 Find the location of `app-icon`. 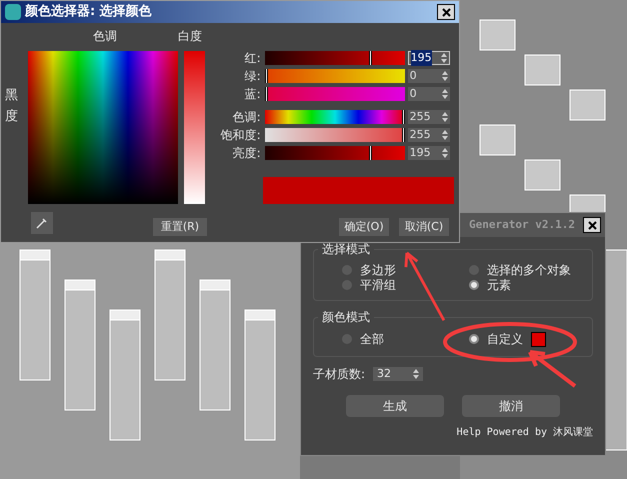

app-icon is located at coordinates (13, 12).